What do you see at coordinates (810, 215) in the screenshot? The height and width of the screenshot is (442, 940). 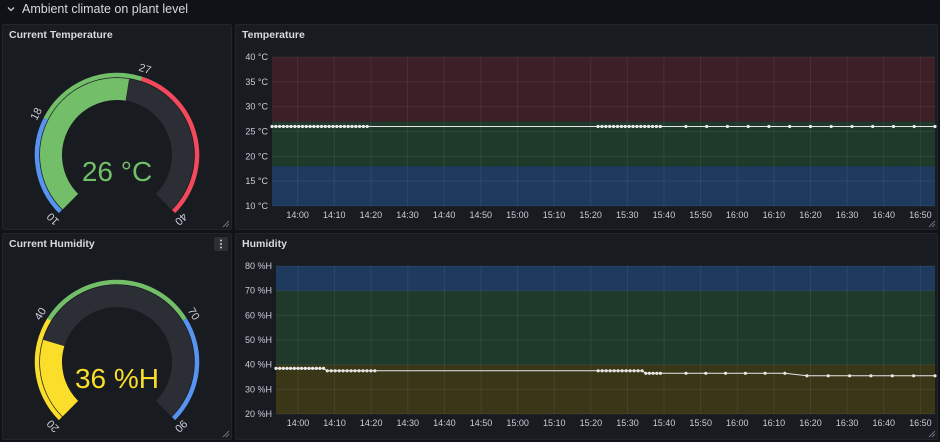 I see `x-tick-label: 16:20` at bounding box center [810, 215].